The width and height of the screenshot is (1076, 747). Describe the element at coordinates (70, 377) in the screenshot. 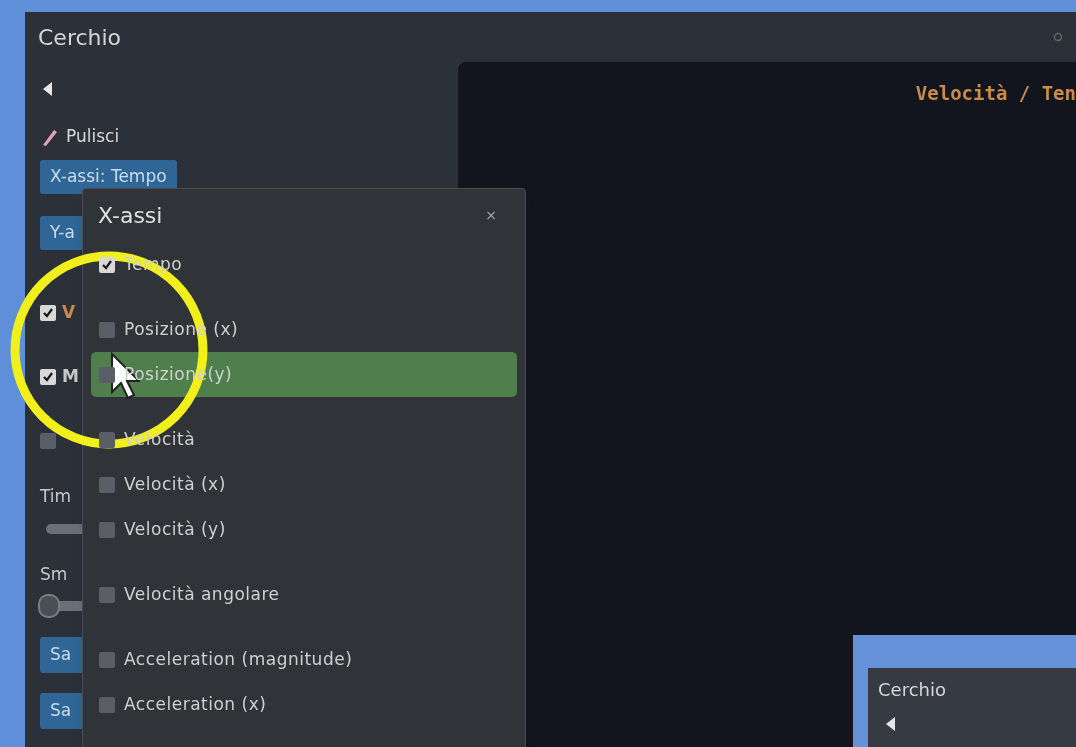

I see `checkbox-label: M` at that location.